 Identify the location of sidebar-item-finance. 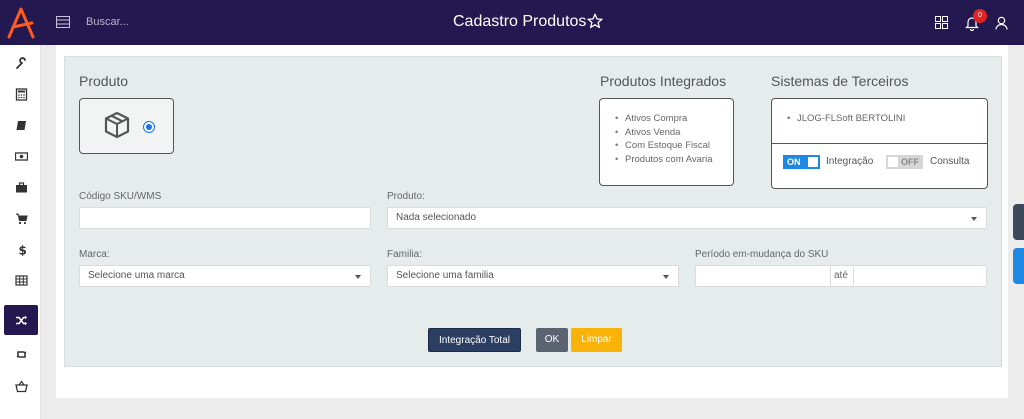
(21, 156).